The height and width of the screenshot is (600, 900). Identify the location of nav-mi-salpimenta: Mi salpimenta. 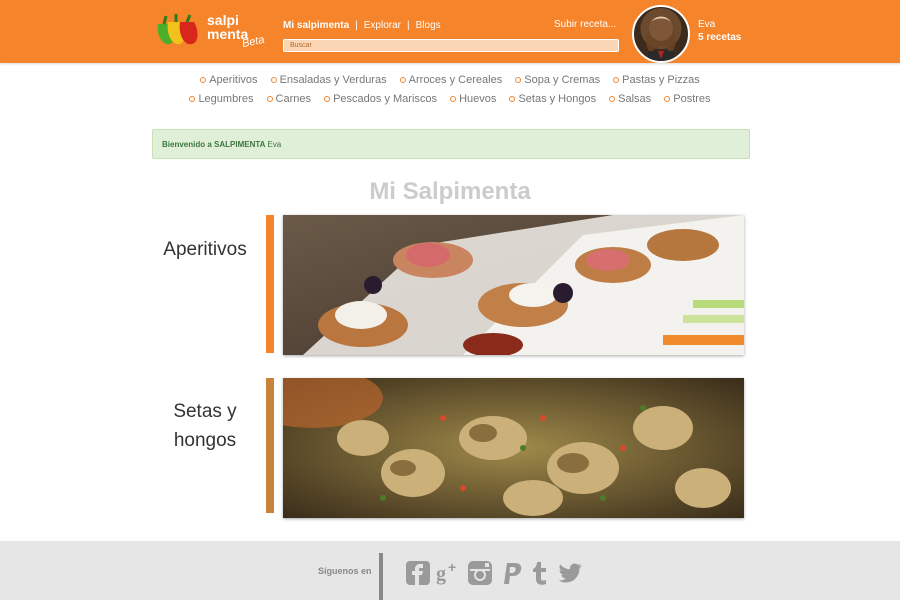
(316, 25).